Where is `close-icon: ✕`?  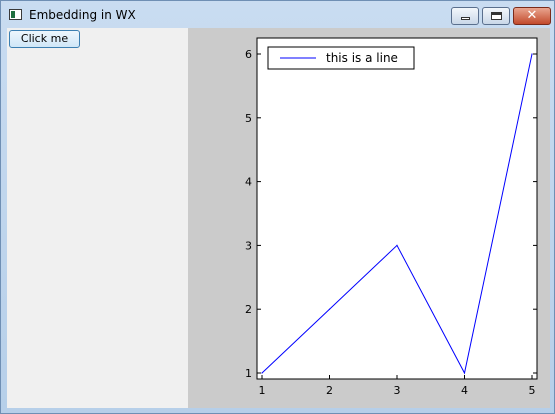 close-icon: ✕ is located at coordinates (532, 15).